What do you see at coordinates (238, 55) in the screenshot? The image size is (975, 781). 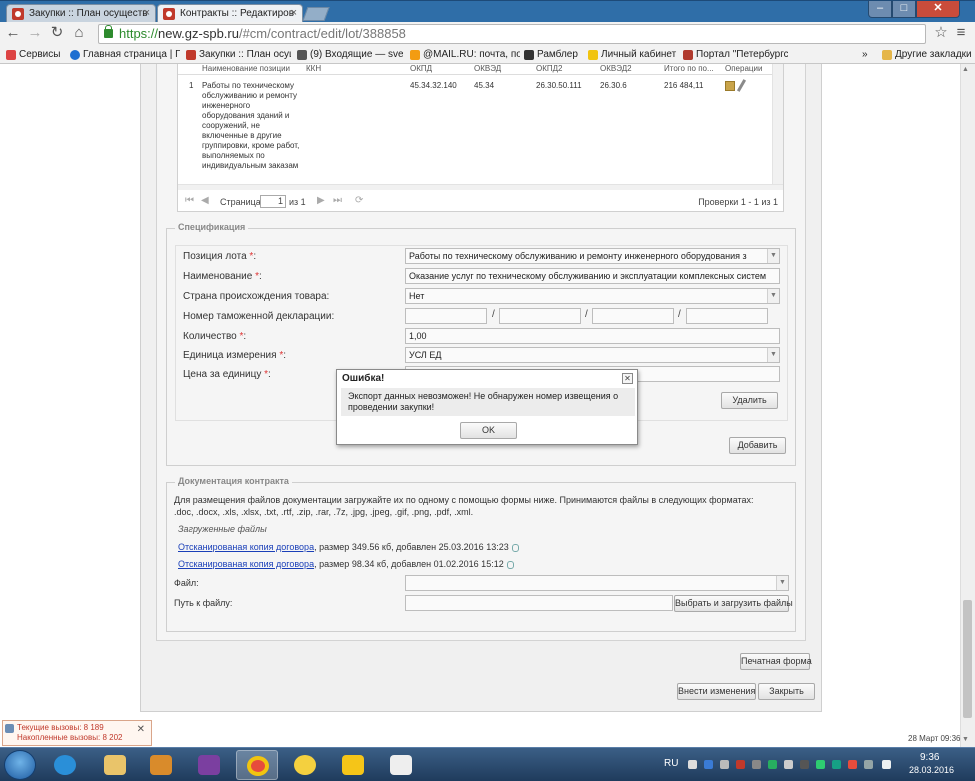 I see `bookmark-zakupki: Закупки :: План осущ` at bounding box center [238, 55].